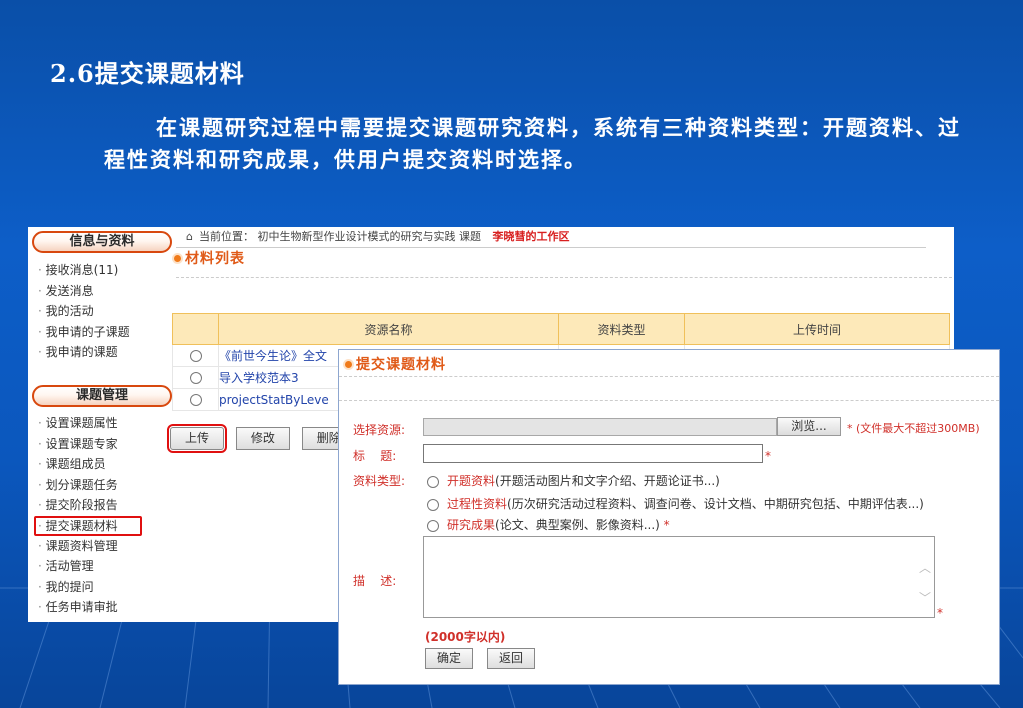  Describe the element at coordinates (817, 329) in the screenshot. I see `table-header-upload-time: 上传时间` at that location.